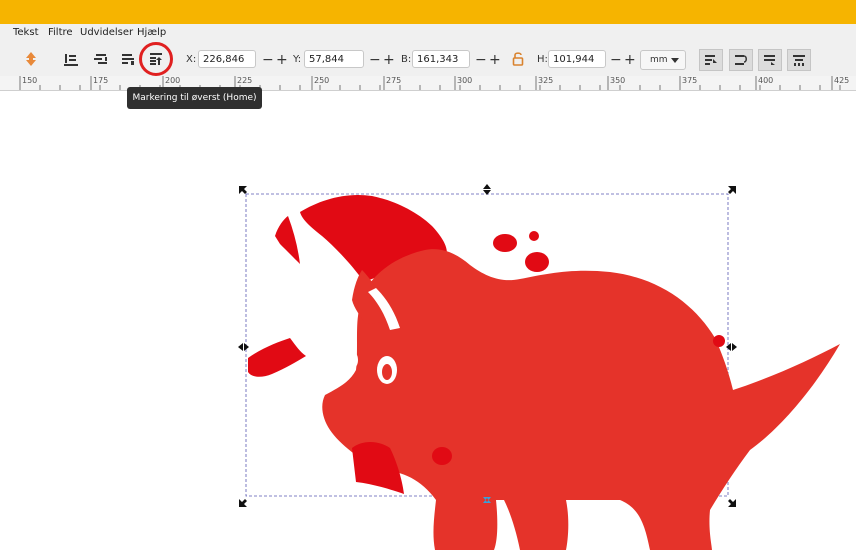 This screenshot has width=856, height=560. What do you see at coordinates (465, 80) in the screenshot?
I see `ruler-label: 300` at bounding box center [465, 80].